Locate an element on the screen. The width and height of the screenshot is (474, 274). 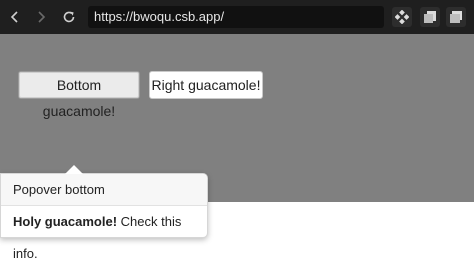
tabs-icon is located at coordinates (456, 17).